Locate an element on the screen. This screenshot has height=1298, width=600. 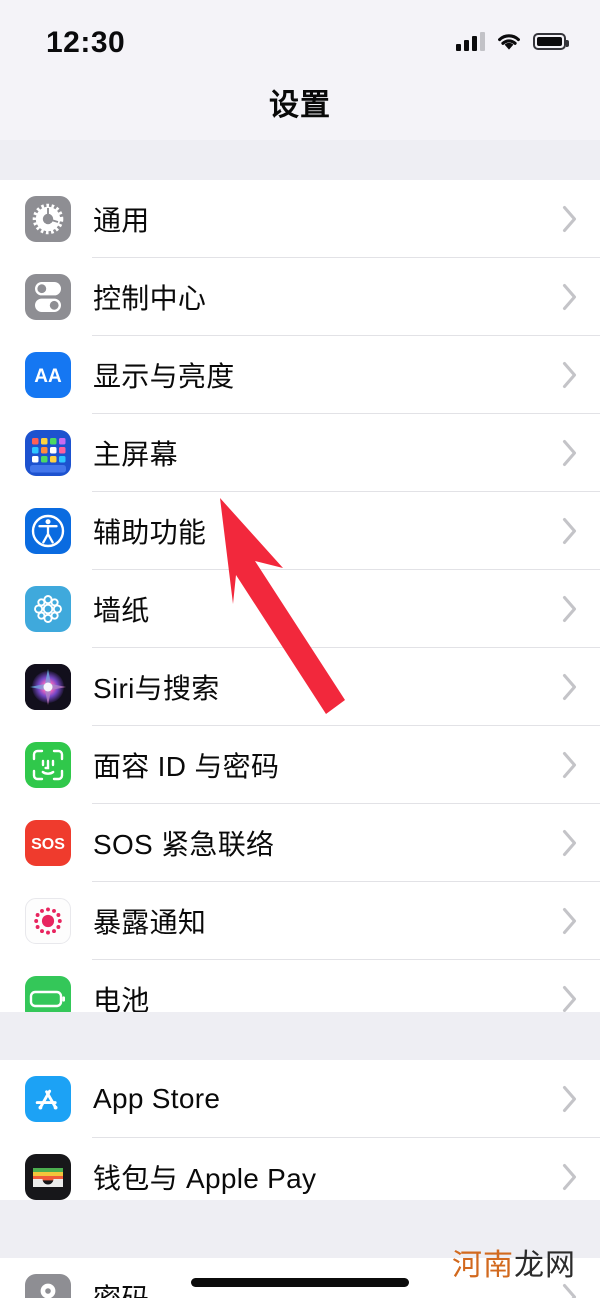
settings-row-wallpaper: 墙纸 is located at coordinates (300, 609).